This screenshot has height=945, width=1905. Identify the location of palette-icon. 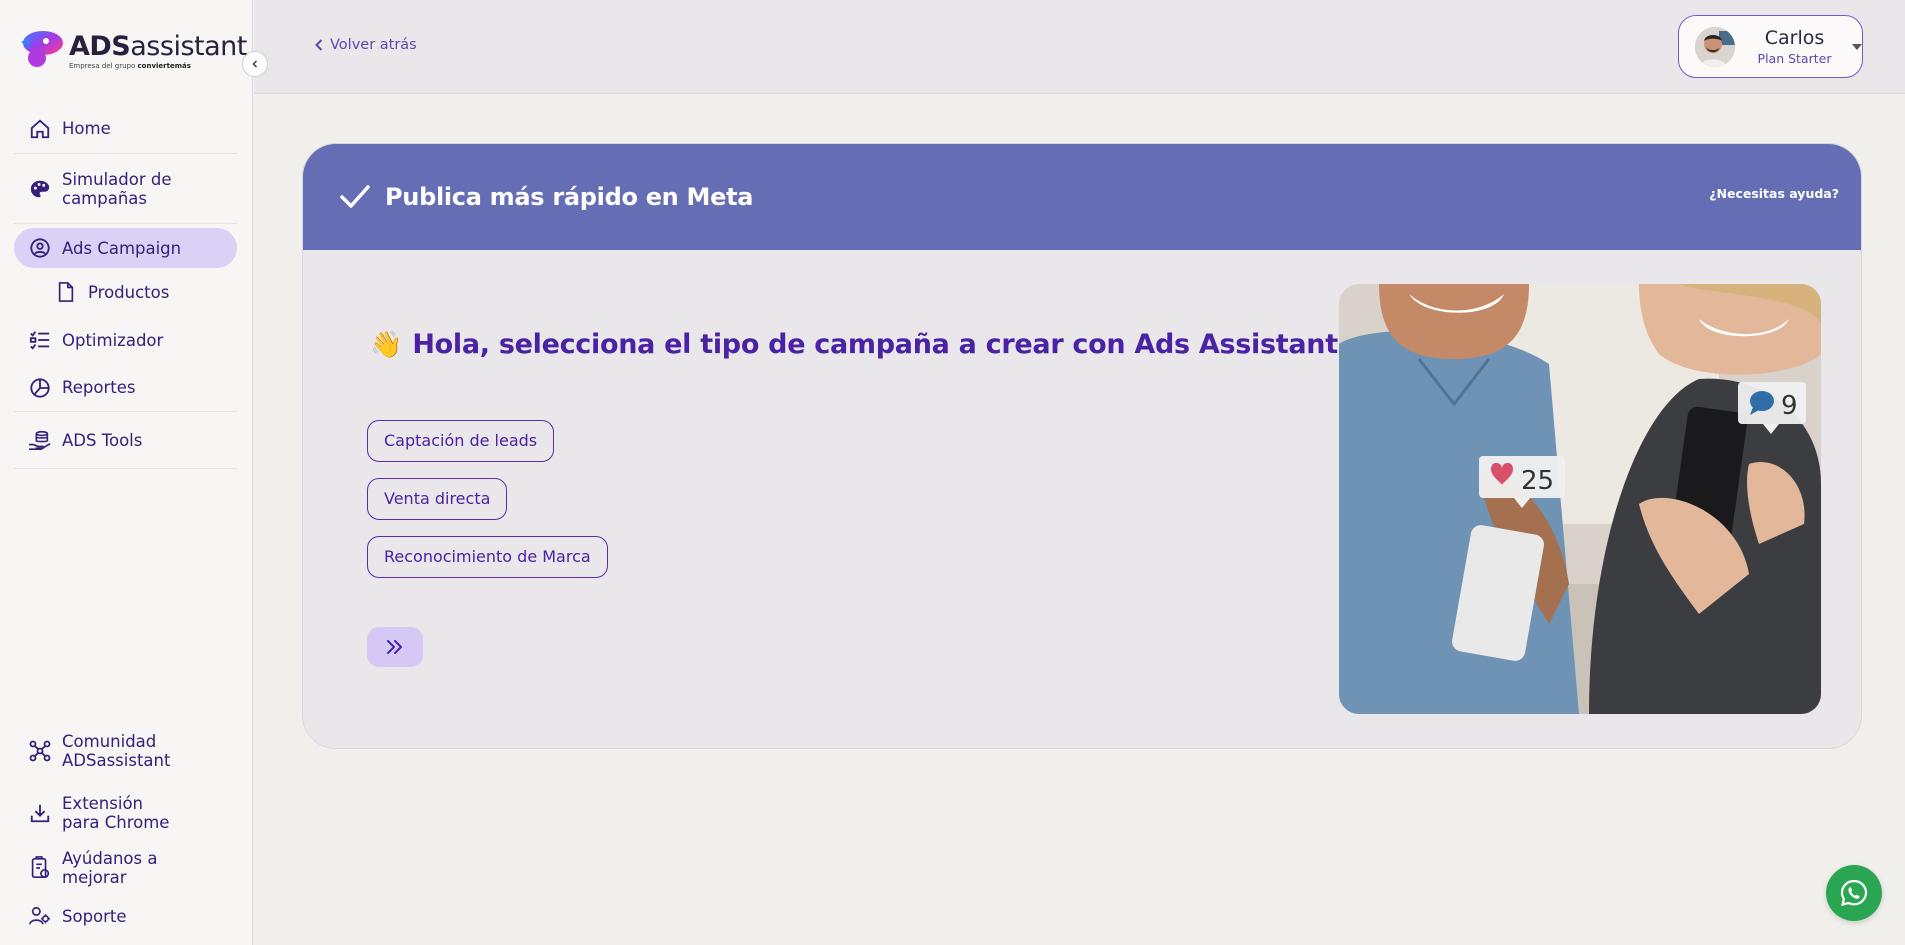
(40, 189).